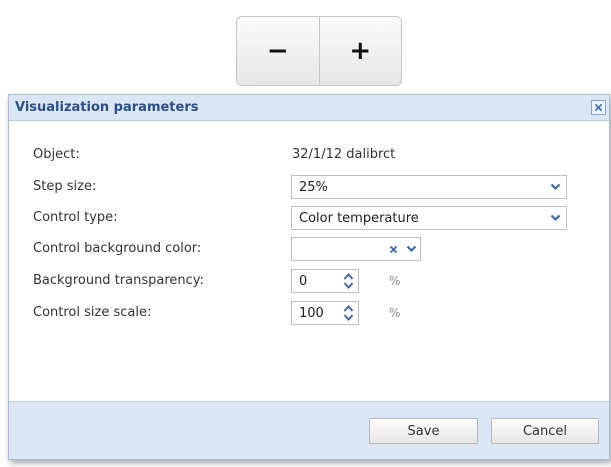 This screenshot has height=467, width=611. I want to click on clear-x-icon, so click(393, 249).